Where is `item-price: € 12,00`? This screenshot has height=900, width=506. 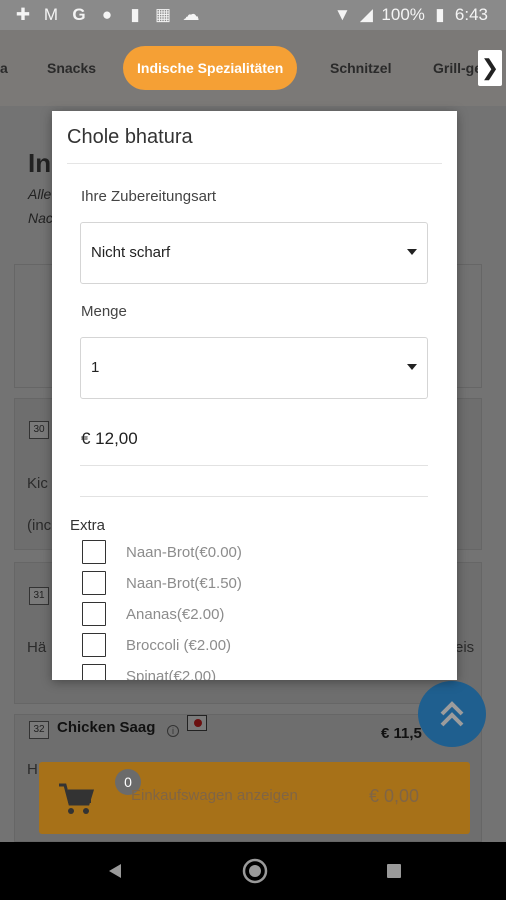 item-price: € 12,00 is located at coordinates (109, 438).